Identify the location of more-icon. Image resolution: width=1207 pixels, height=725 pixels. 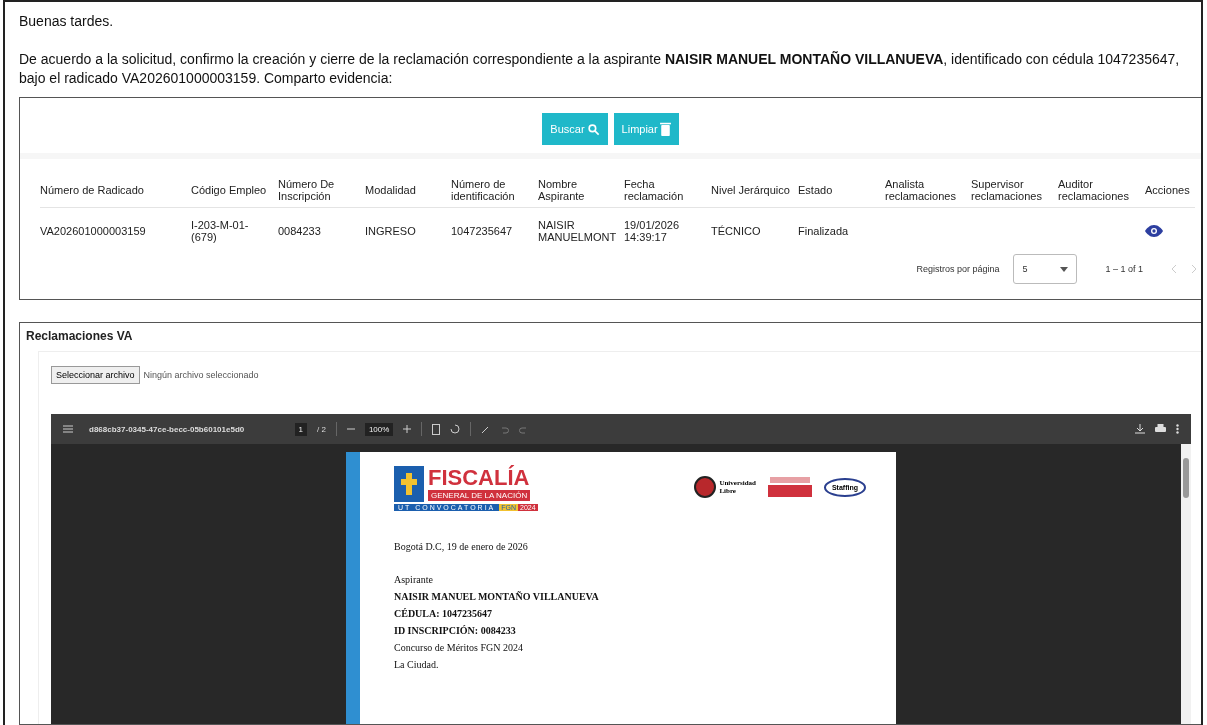
(1177, 429).